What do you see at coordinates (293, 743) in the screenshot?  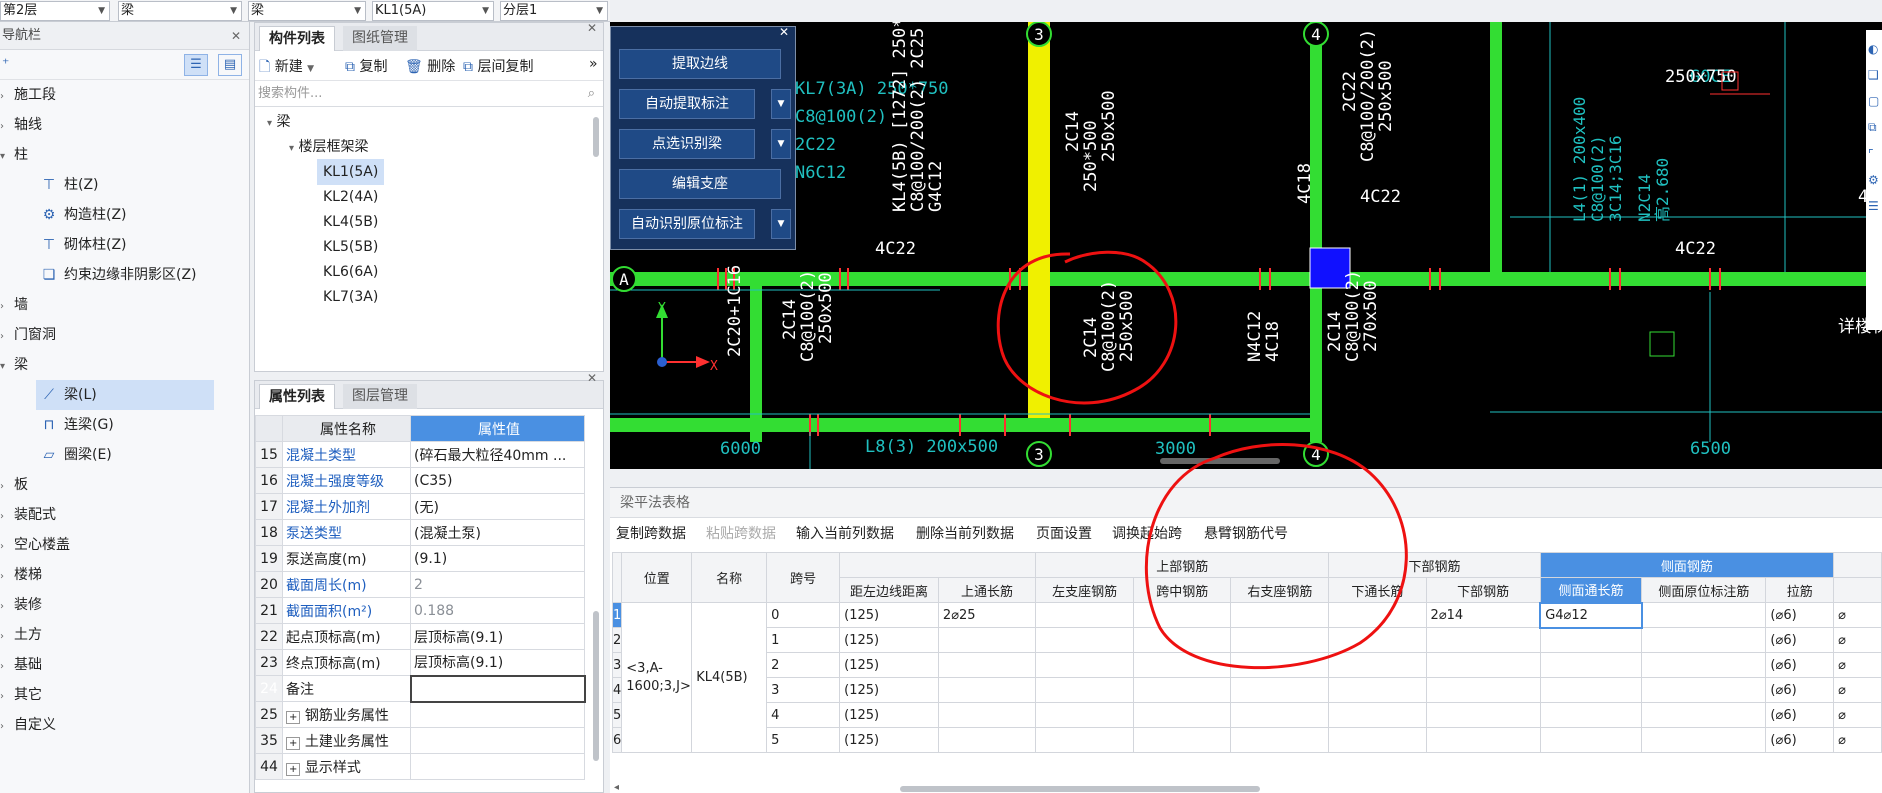 I see `expand-plus-icon: +` at bounding box center [293, 743].